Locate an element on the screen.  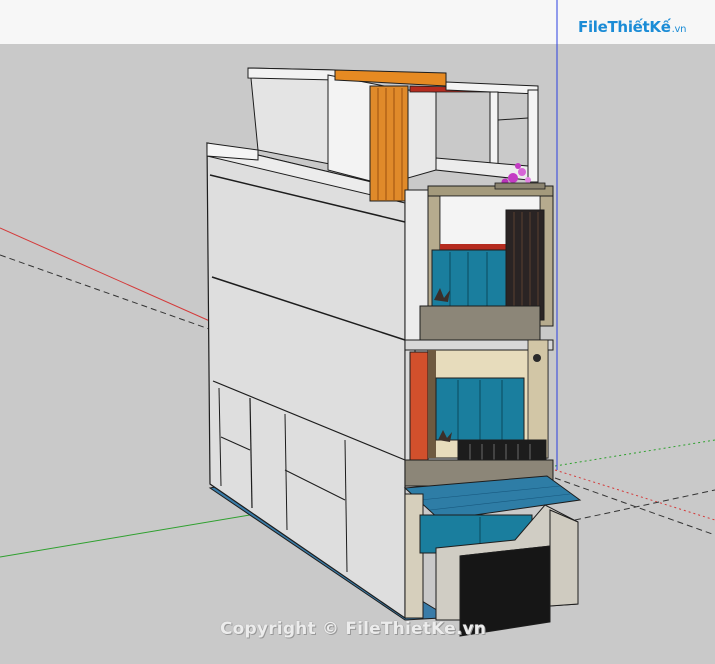
logo-tld: .vn is located at coordinates (679, 29).